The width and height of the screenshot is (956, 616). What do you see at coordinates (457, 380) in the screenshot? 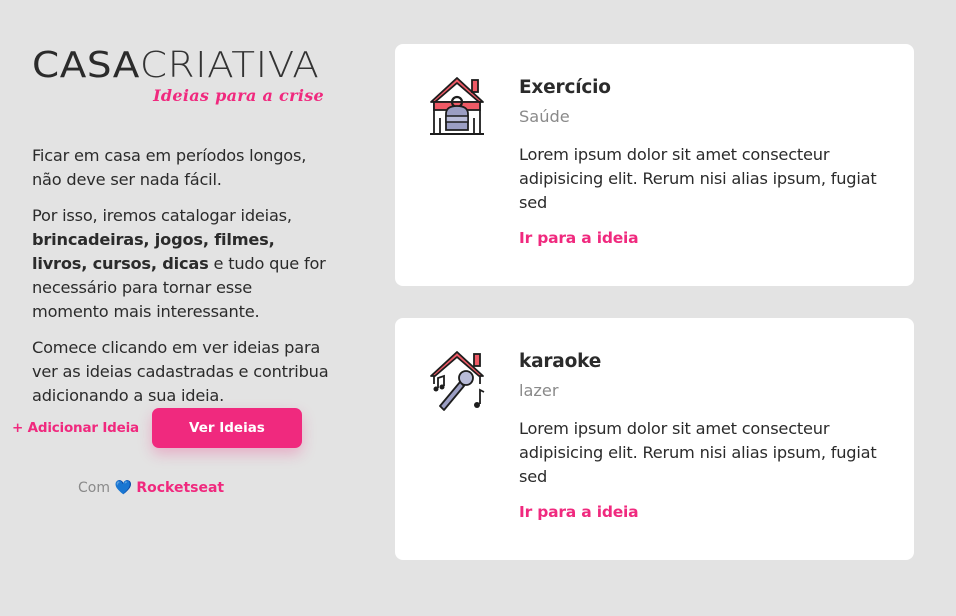
I see `house-microphone-icon` at bounding box center [457, 380].